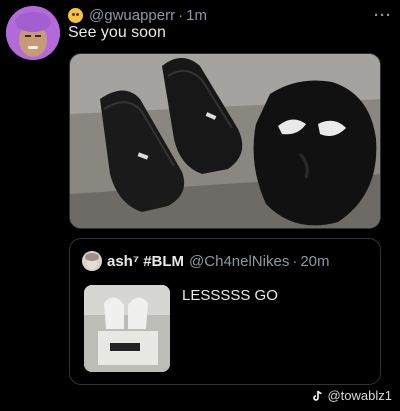 The height and width of the screenshot is (411, 400). Describe the element at coordinates (132, 15) in the screenshot. I see `author-handle: @gwuapperr` at that location.